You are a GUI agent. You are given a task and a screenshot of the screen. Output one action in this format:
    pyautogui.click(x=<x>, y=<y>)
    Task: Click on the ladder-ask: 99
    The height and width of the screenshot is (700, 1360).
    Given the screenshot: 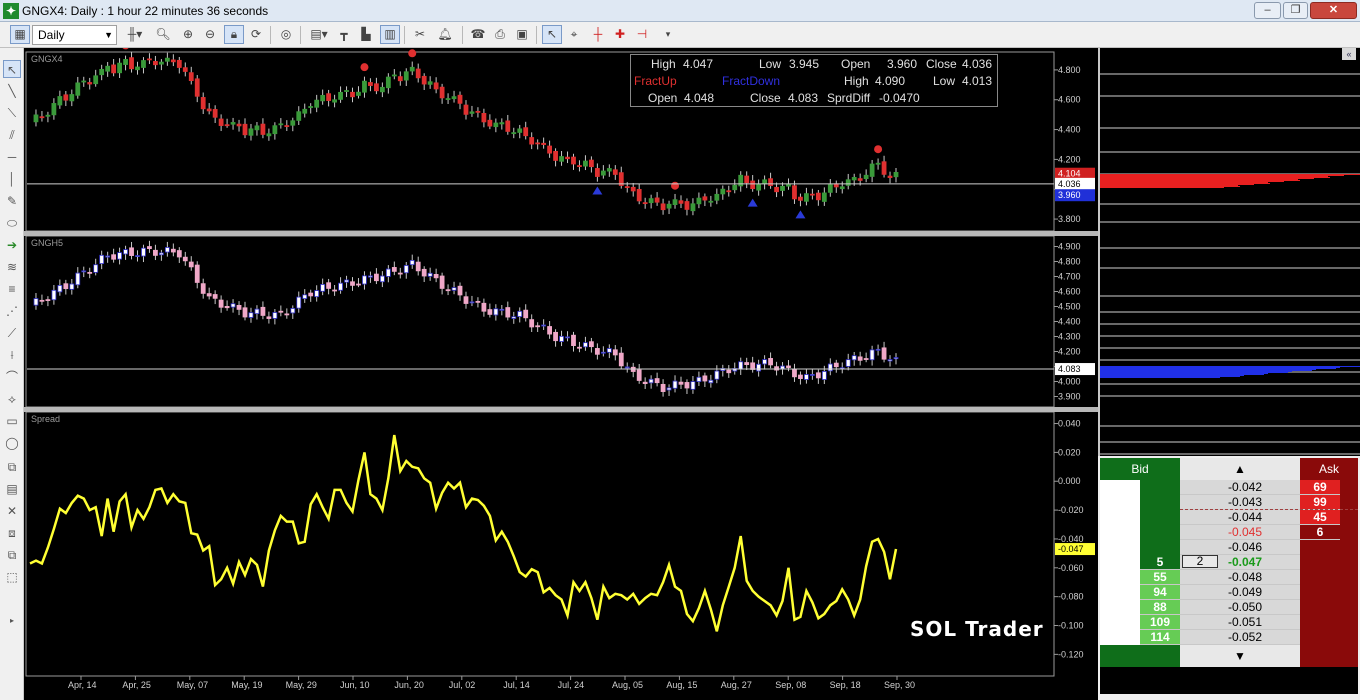 What is the action you would take?
    pyautogui.click(x=1320, y=502)
    